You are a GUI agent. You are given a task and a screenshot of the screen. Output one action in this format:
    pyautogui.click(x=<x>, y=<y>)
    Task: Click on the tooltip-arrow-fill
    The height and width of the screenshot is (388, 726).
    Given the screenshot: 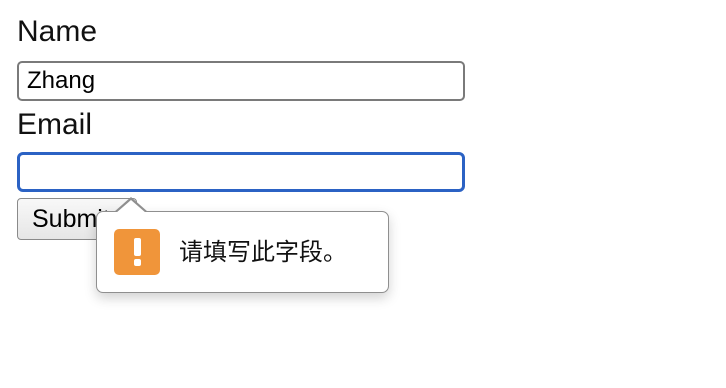 What is the action you would take?
    pyautogui.click(x=131, y=206)
    